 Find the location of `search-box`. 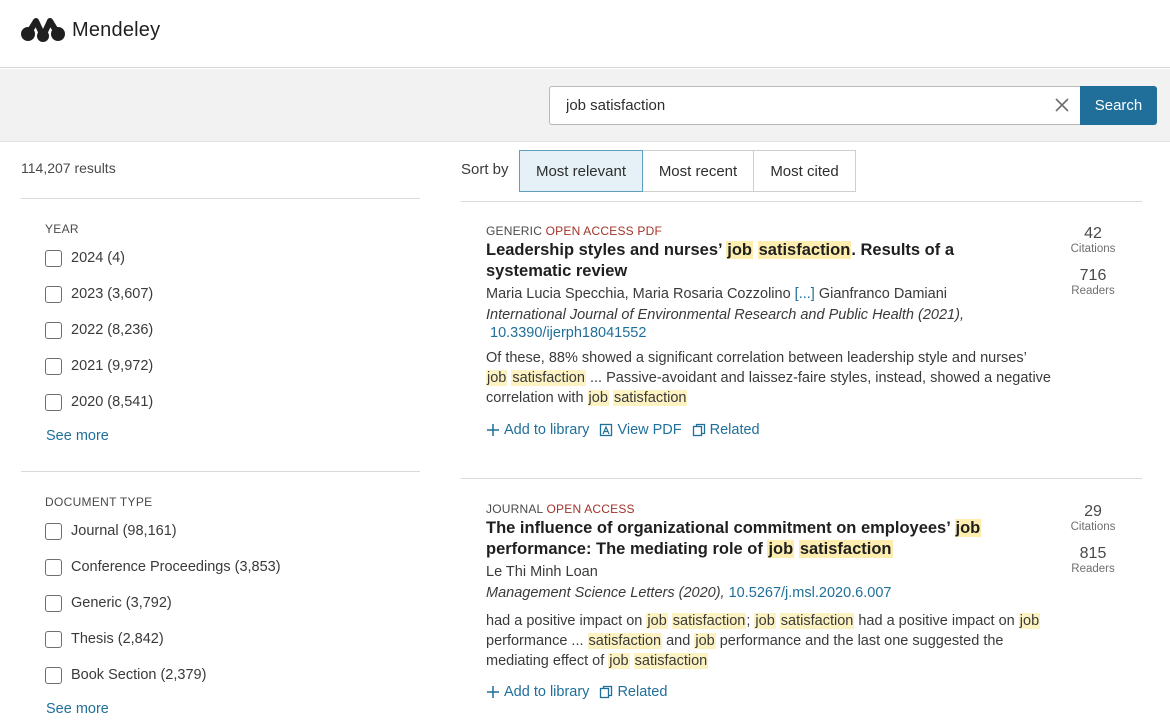

search-box is located at coordinates (814, 105).